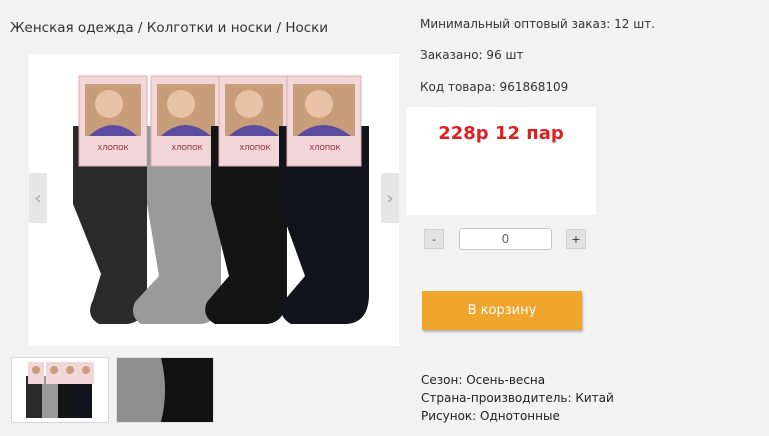 The height and width of the screenshot is (436, 769). I want to click on country-attribute: Страна-производитель: Китай, so click(517, 398).